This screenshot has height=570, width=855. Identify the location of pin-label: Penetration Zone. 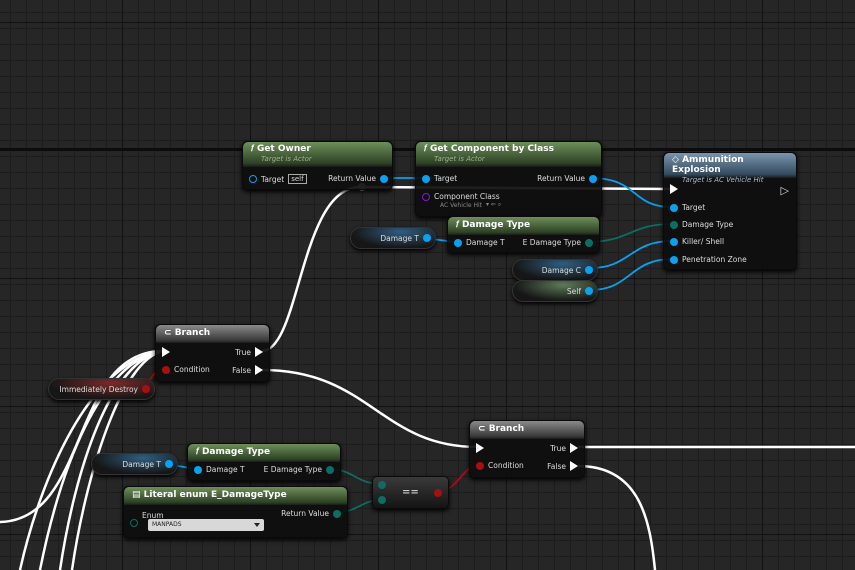
(714, 259).